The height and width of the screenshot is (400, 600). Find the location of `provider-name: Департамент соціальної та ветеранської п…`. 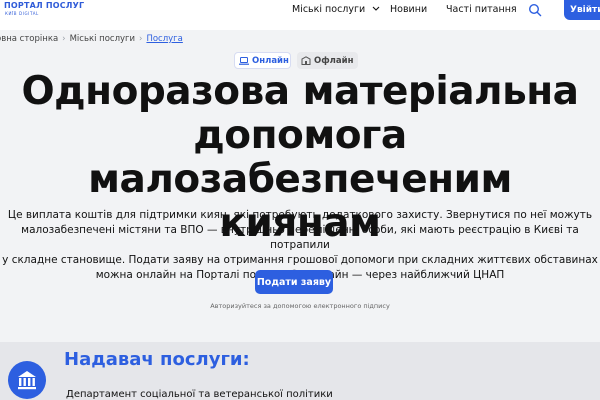

provider-name: Департамент соціальної та ветеранської п… is located at coordinates (199, 394).